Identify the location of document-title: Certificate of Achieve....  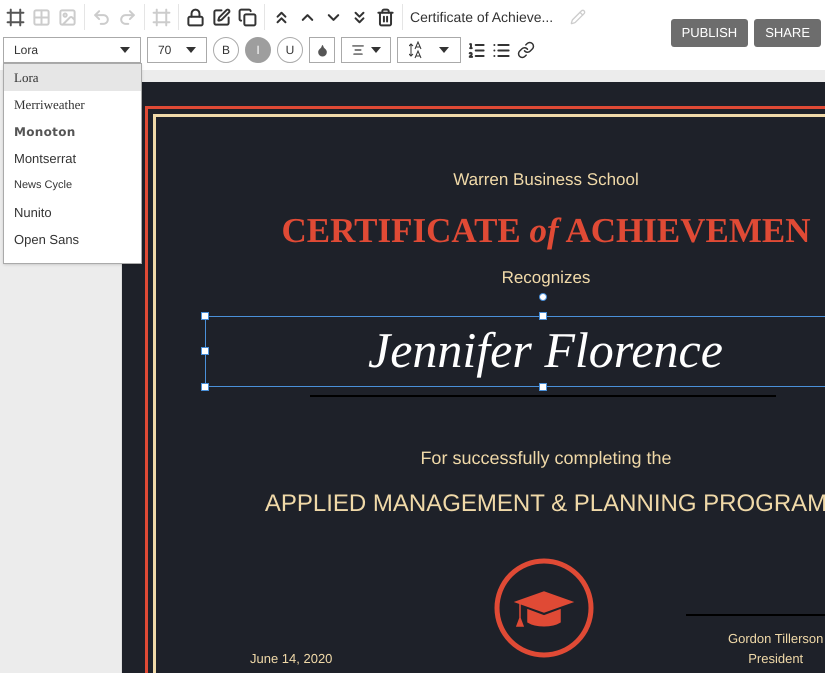
(482, 17).